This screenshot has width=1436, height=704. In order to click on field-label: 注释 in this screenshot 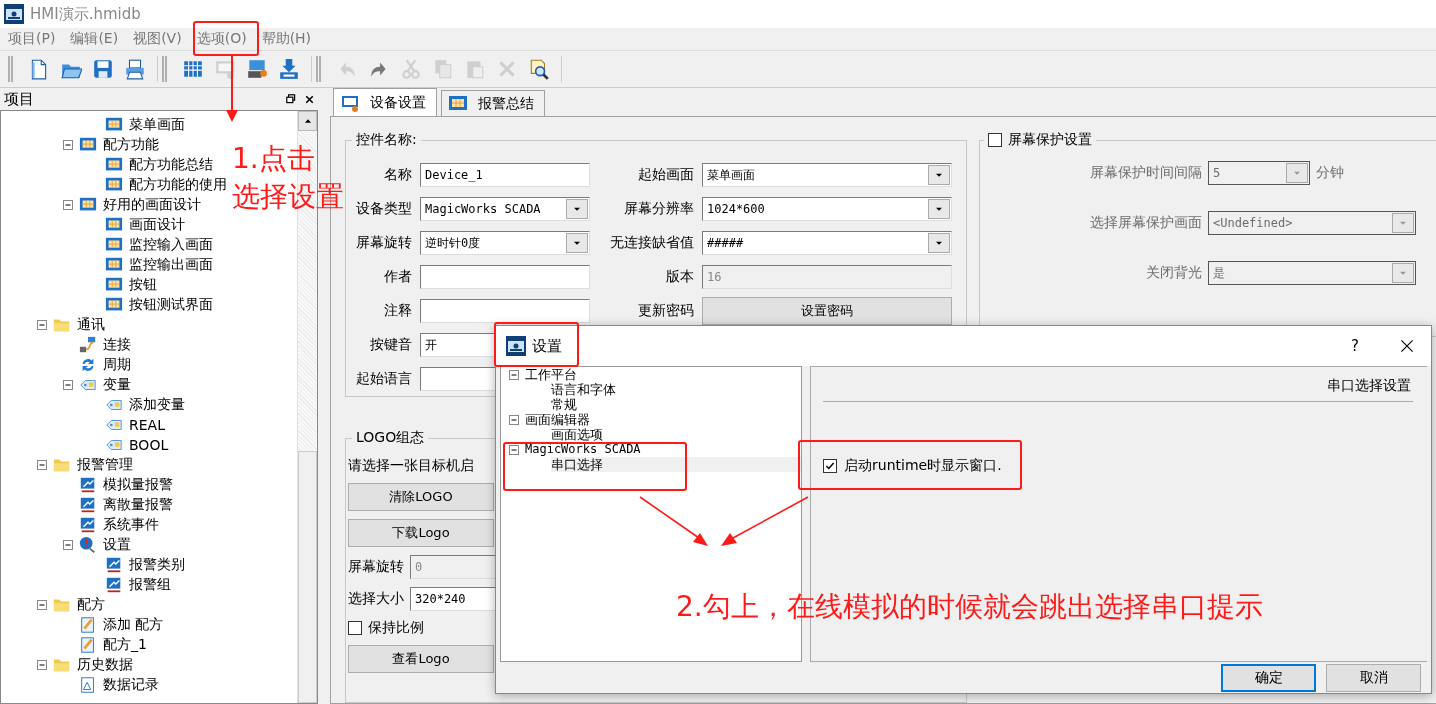, I will do `click(397, 311)`.